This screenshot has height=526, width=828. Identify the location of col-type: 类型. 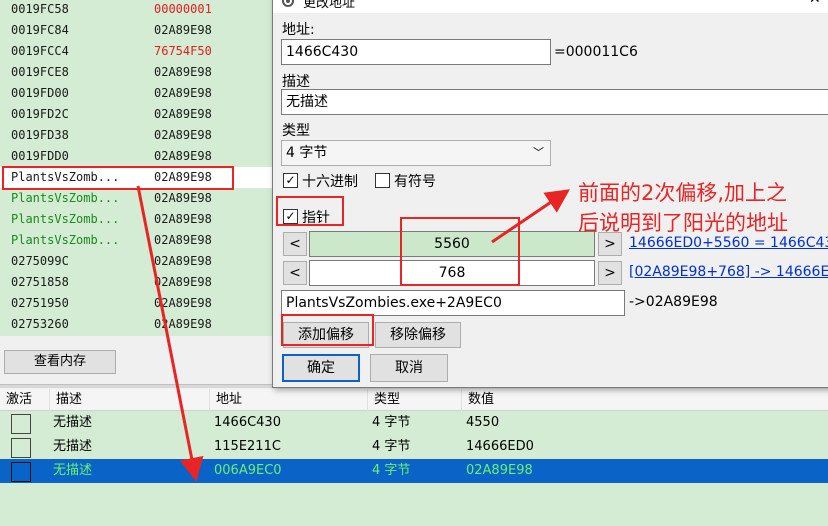
(415, 400).